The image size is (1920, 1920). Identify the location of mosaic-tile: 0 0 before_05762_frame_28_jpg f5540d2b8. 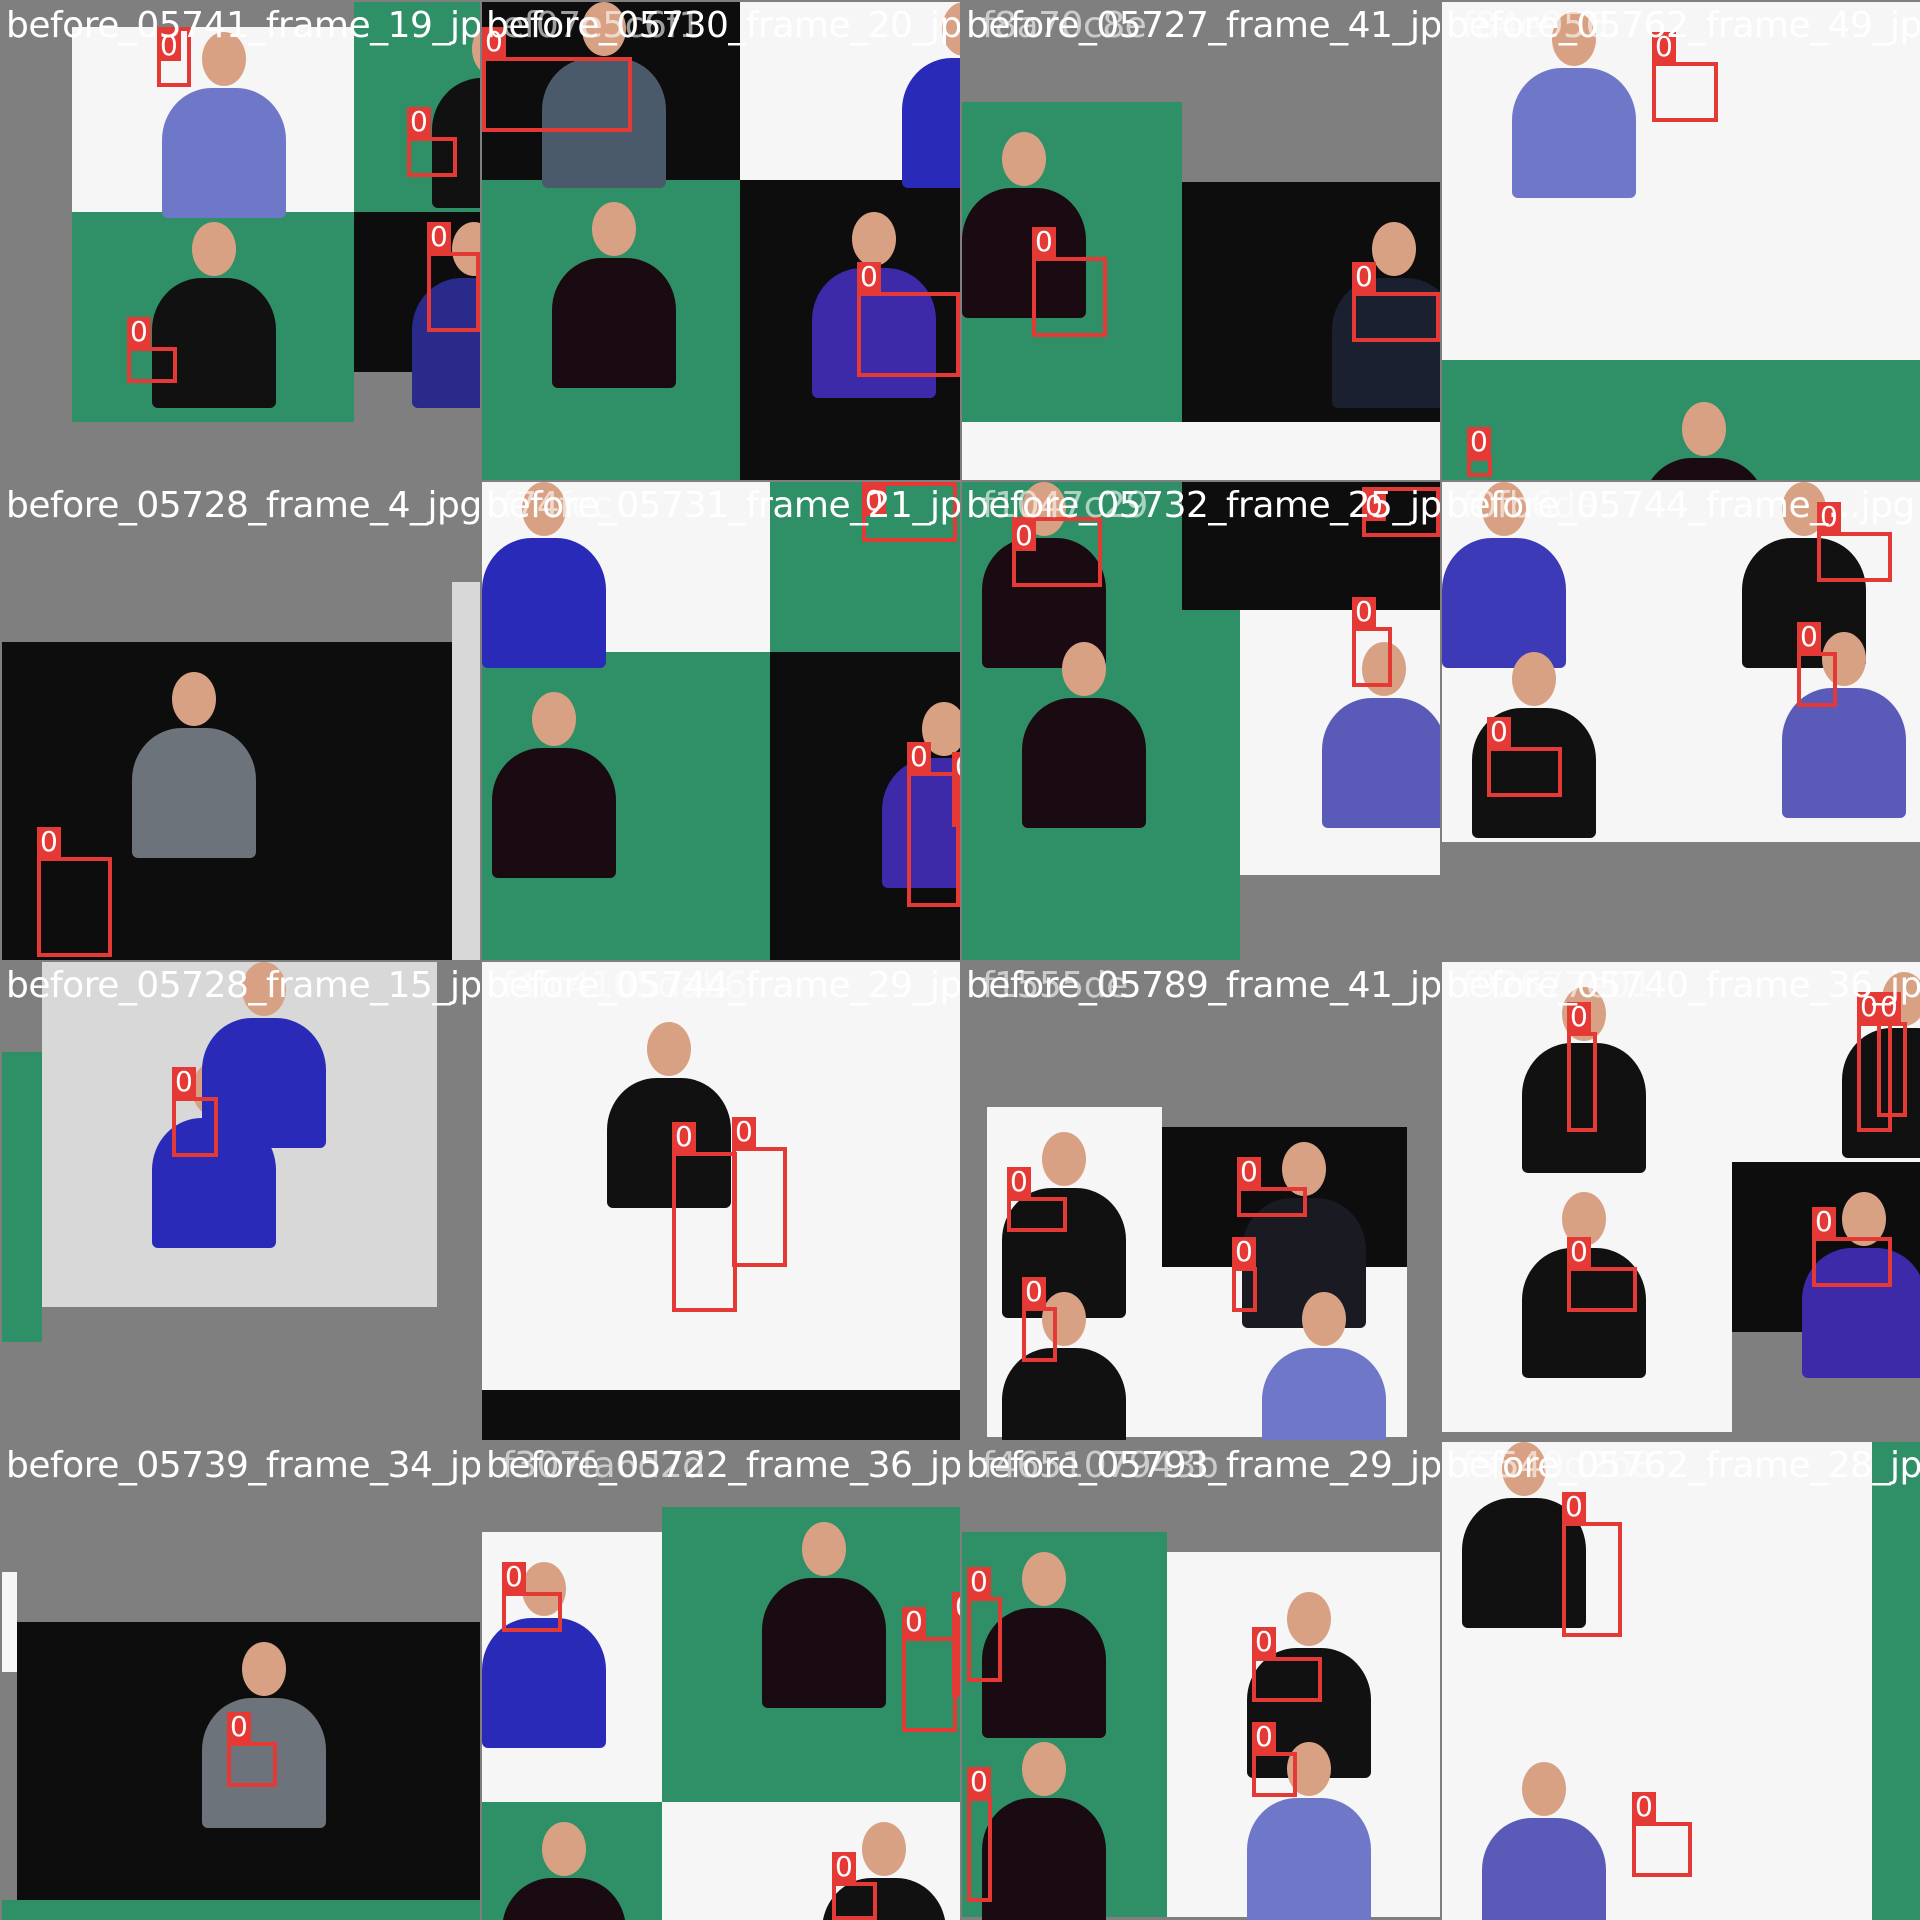
(1681, 1681).